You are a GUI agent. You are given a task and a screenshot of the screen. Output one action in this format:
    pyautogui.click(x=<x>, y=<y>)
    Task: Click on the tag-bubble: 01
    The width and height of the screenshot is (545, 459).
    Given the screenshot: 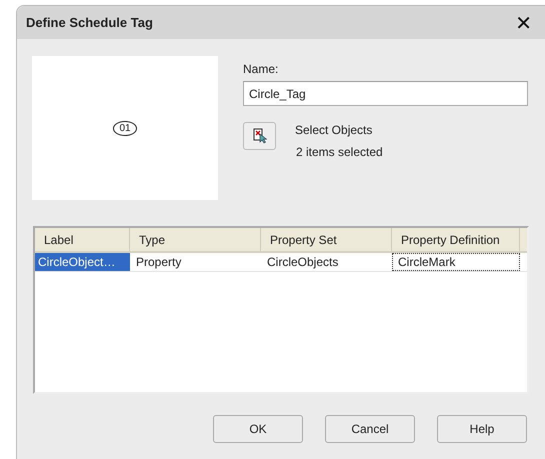 What is the action you would take?
    pyautogui.click(x=125, y=128)
    